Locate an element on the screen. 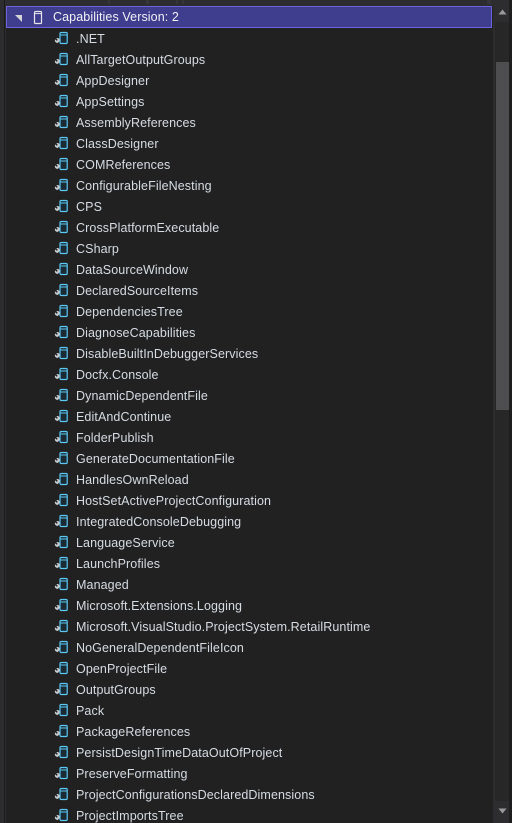  tree-item-label: PackageReferences is located at coordinates (133, 731).